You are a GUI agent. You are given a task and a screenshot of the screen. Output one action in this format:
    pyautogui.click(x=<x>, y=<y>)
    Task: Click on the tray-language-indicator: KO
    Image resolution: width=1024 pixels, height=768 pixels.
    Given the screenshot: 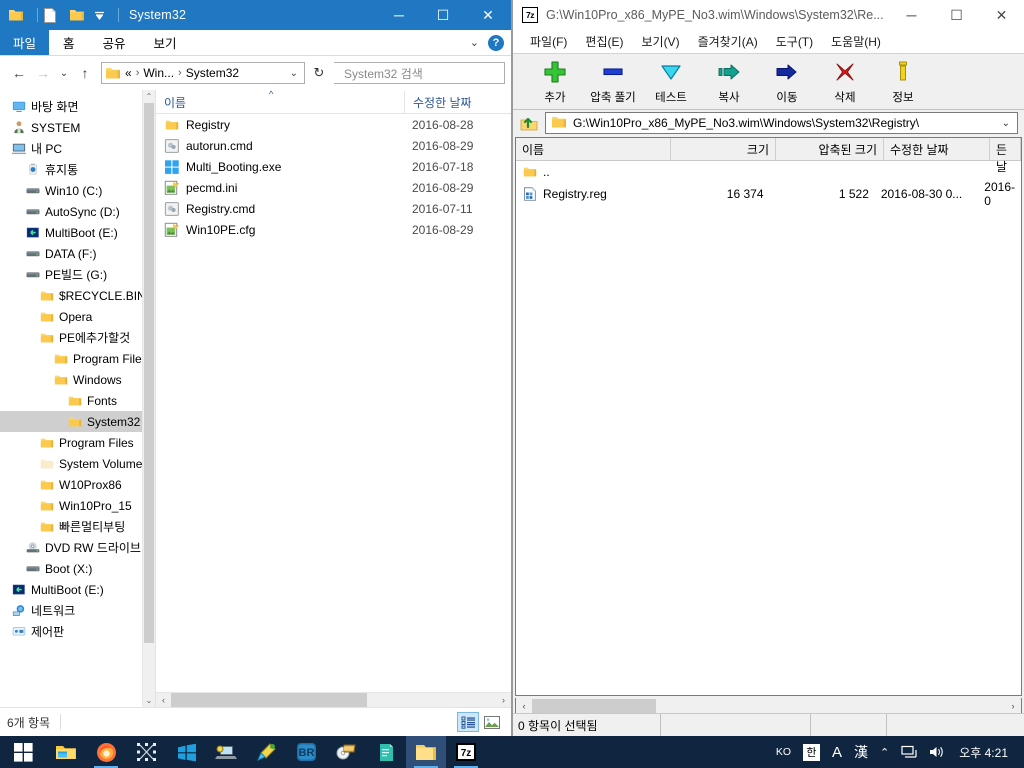 What is the action you would take?
    pyautogui.click(x=783, y=752)
    